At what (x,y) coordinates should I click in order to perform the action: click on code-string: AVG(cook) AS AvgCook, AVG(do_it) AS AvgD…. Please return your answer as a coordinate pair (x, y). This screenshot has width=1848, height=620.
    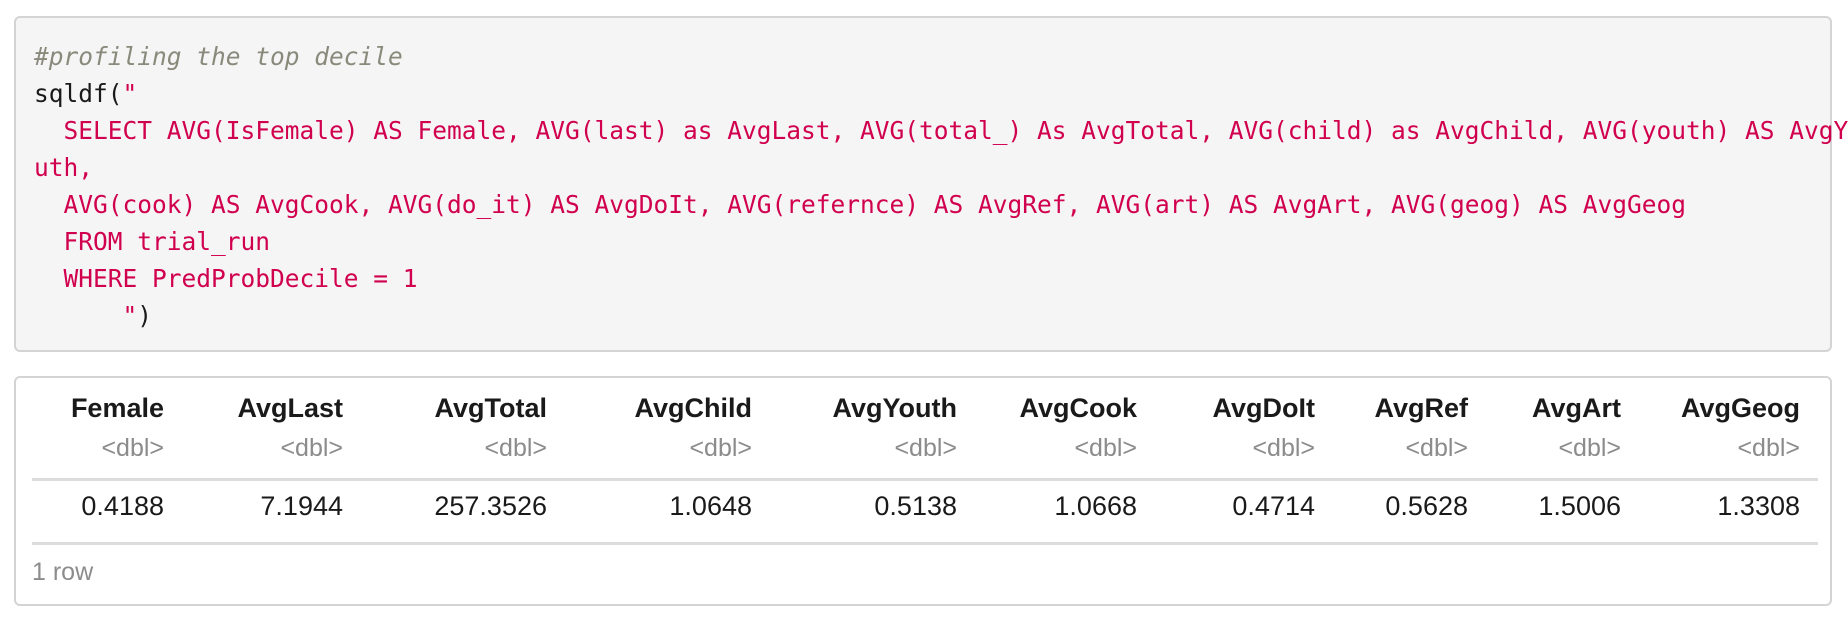
    Looking at the image, I should click on (860, 204).